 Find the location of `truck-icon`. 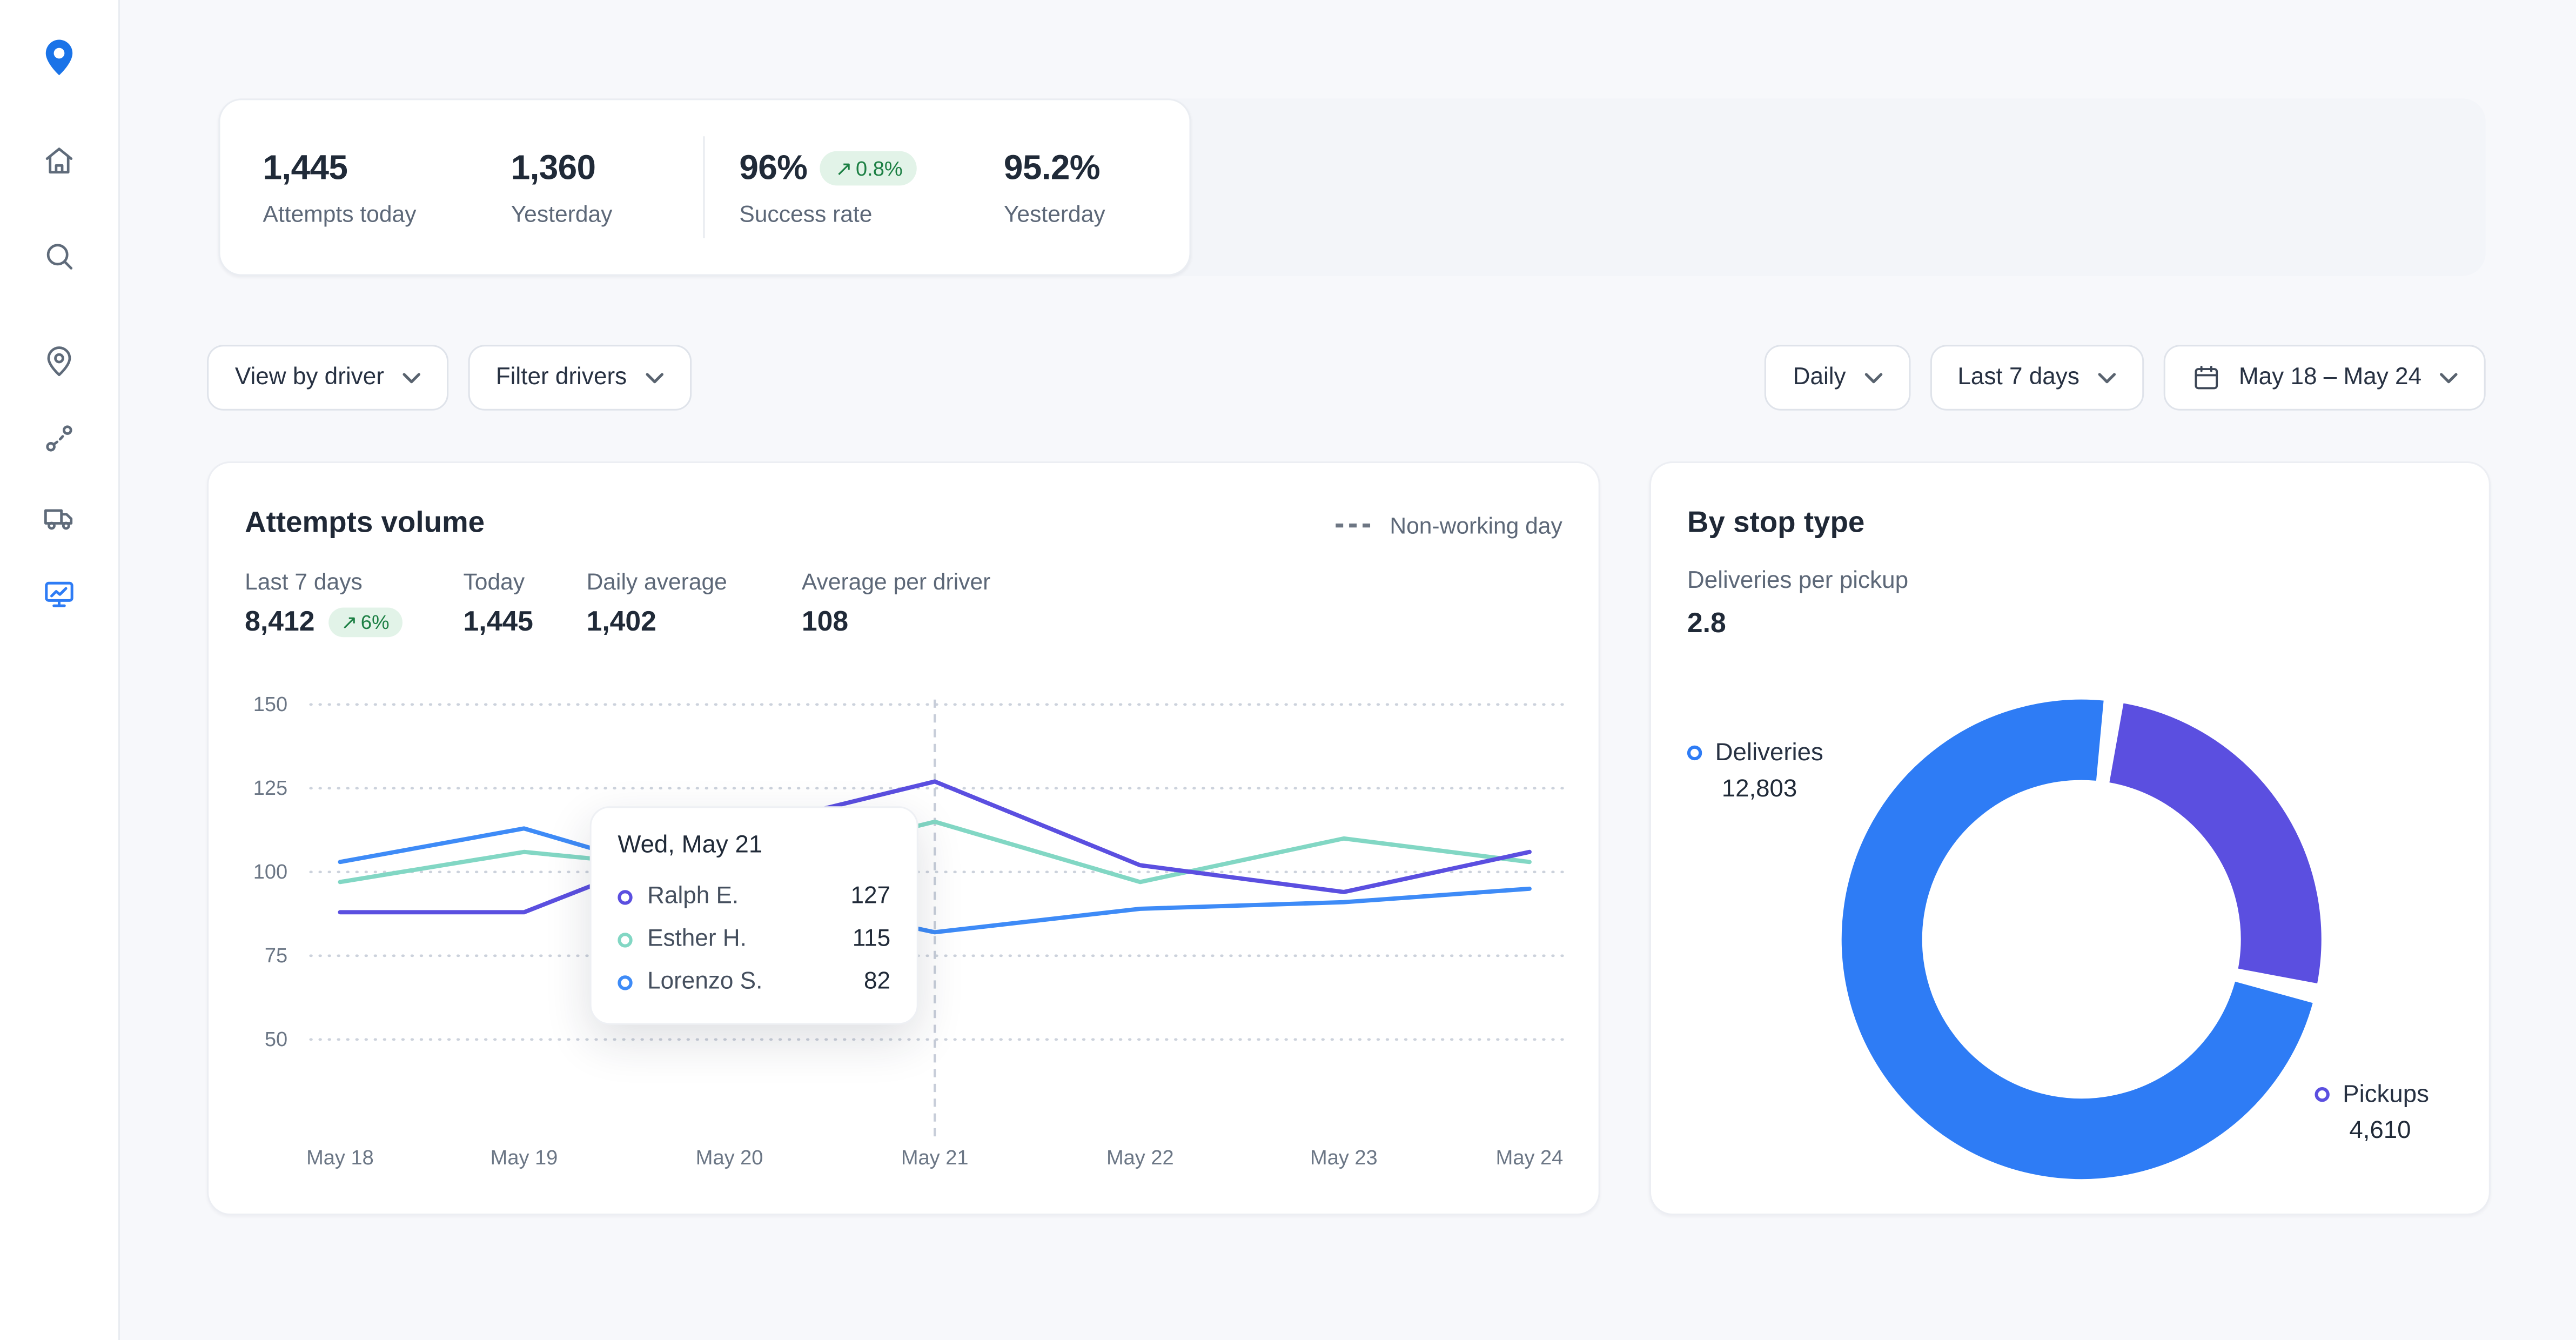

truck-icon is located at coordinates (58, 519).